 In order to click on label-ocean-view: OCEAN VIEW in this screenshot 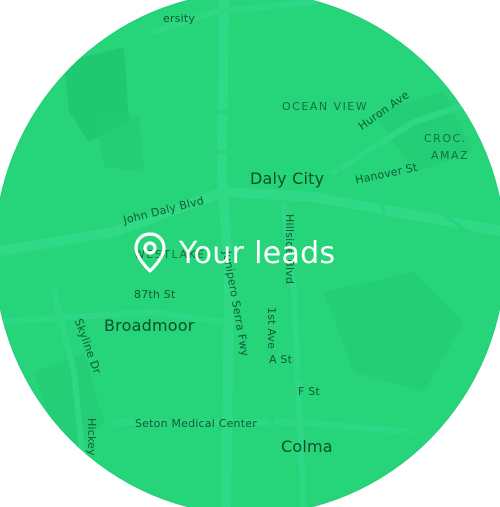, I will do `click(325, 106)`.